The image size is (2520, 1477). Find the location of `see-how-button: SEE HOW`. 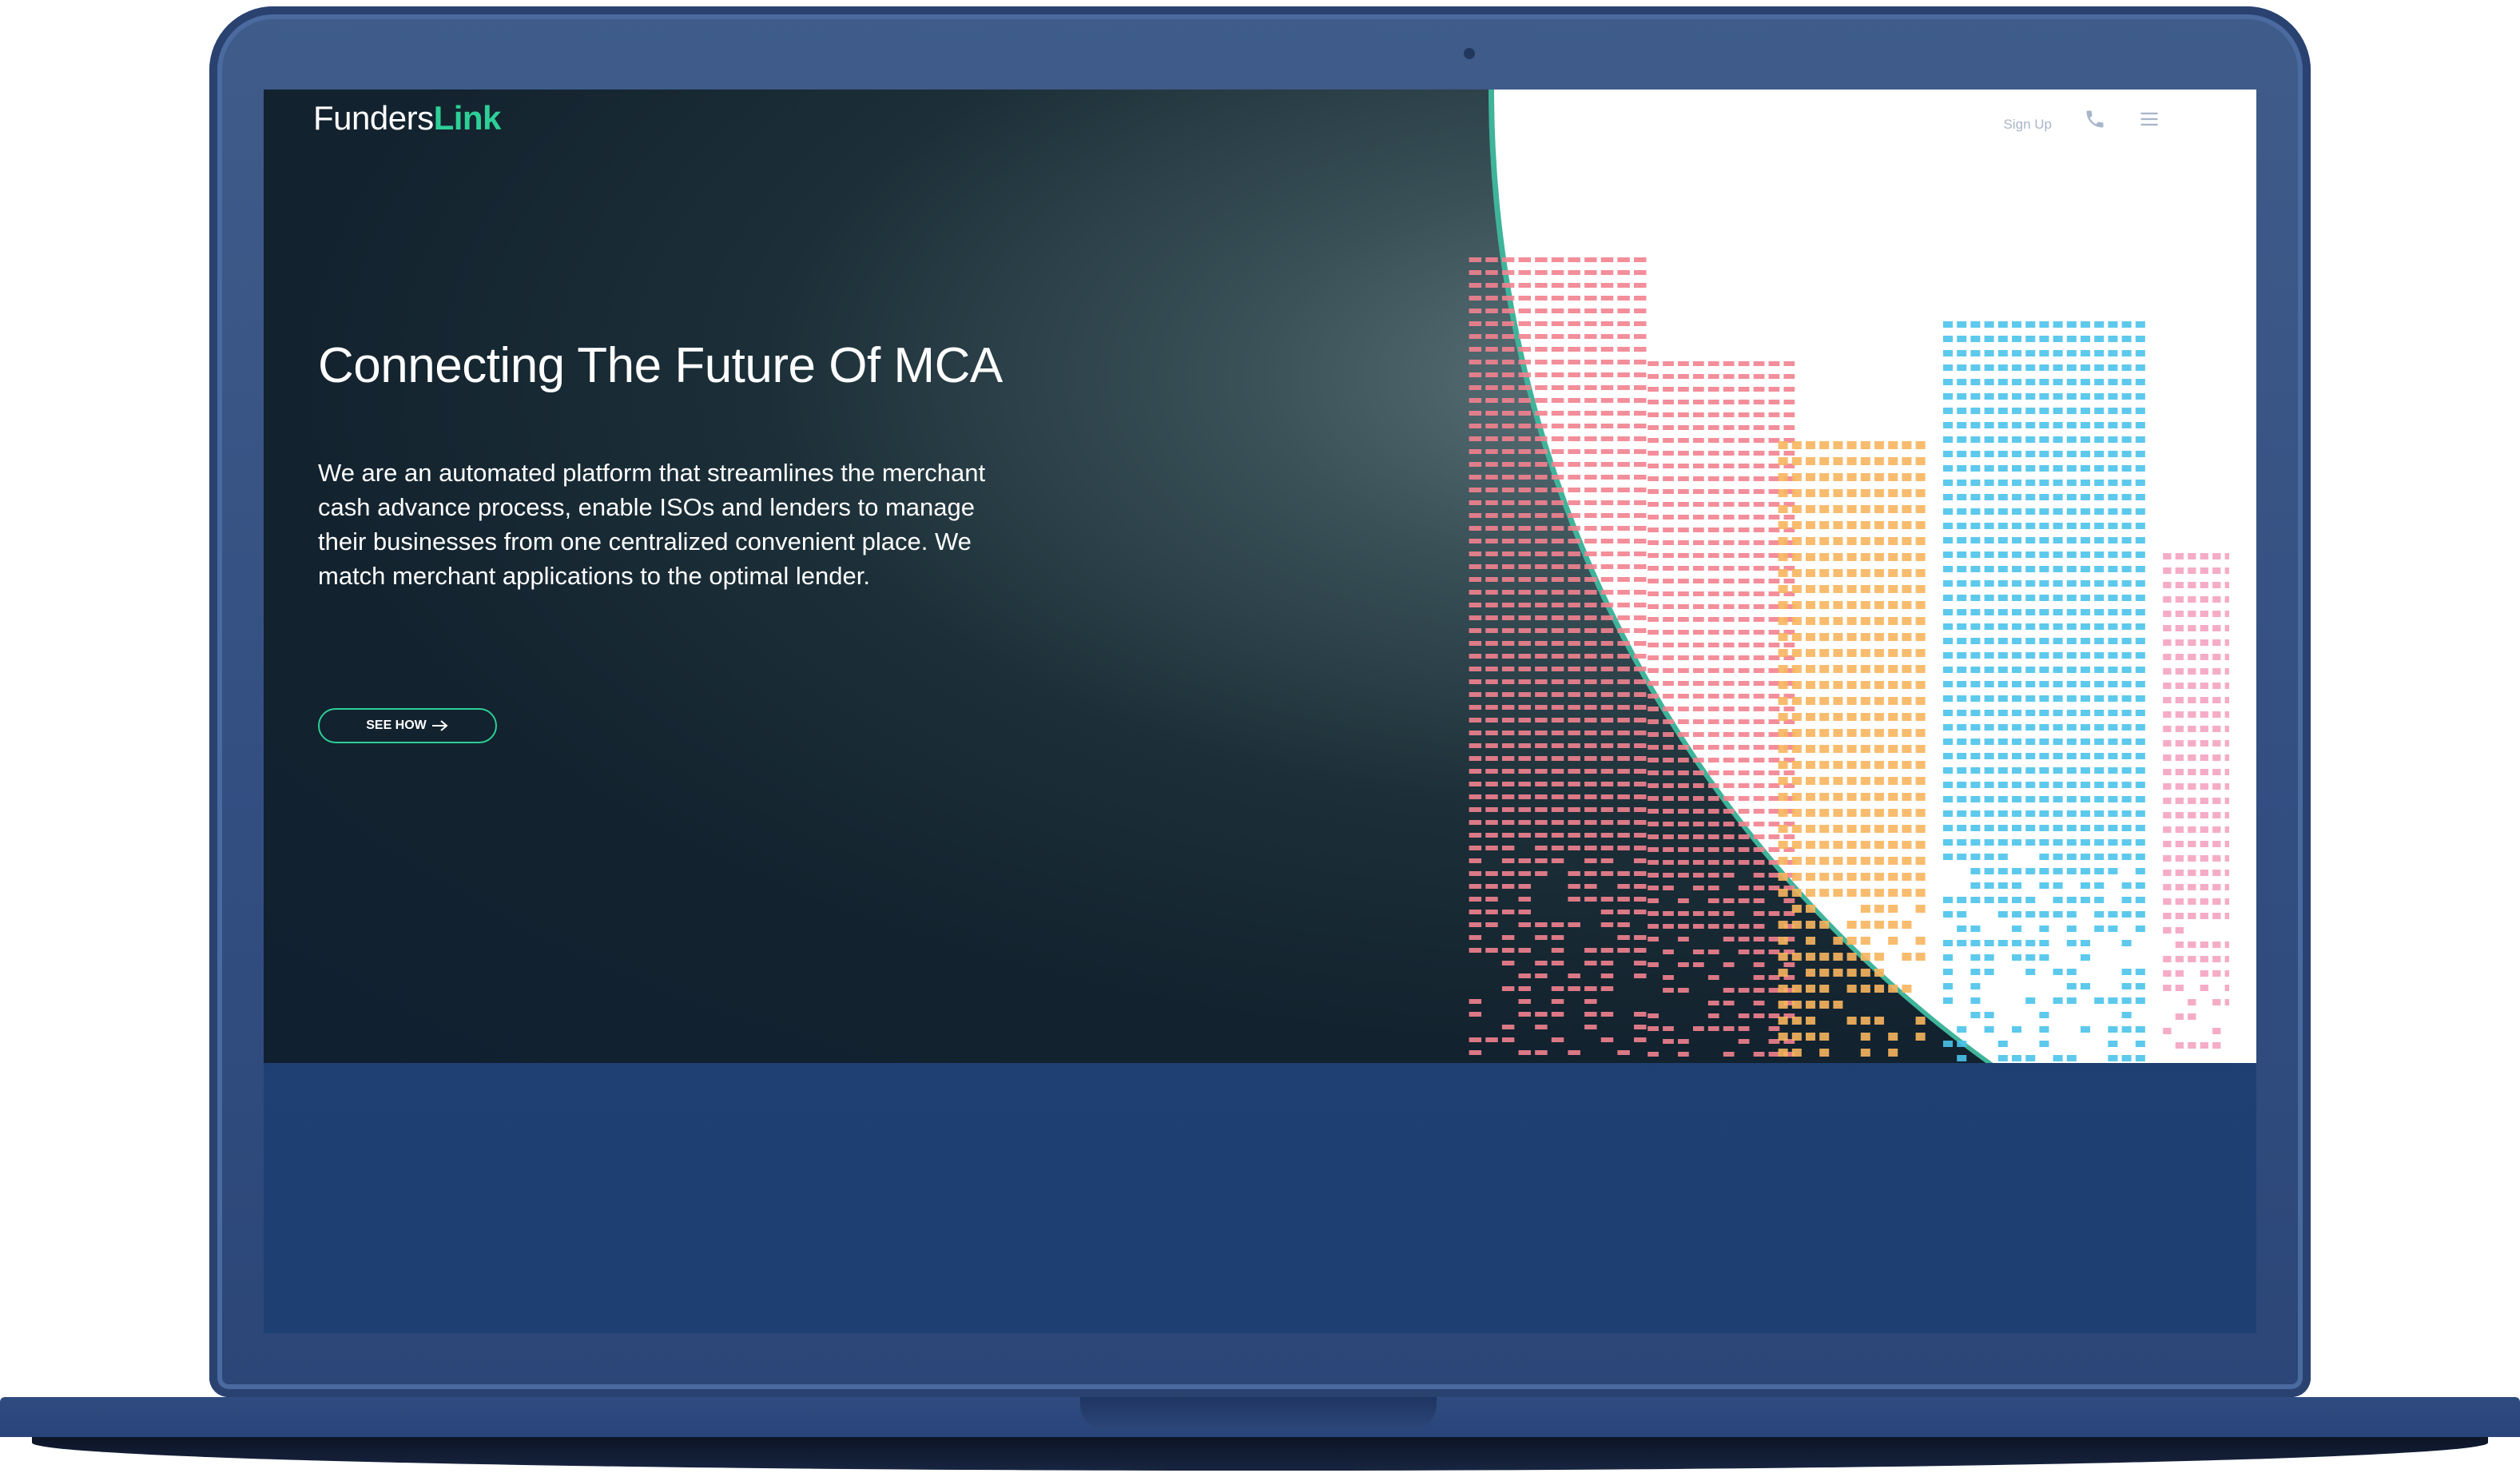

see-how-button: SEE HOW is located at coordinates (407, 725).